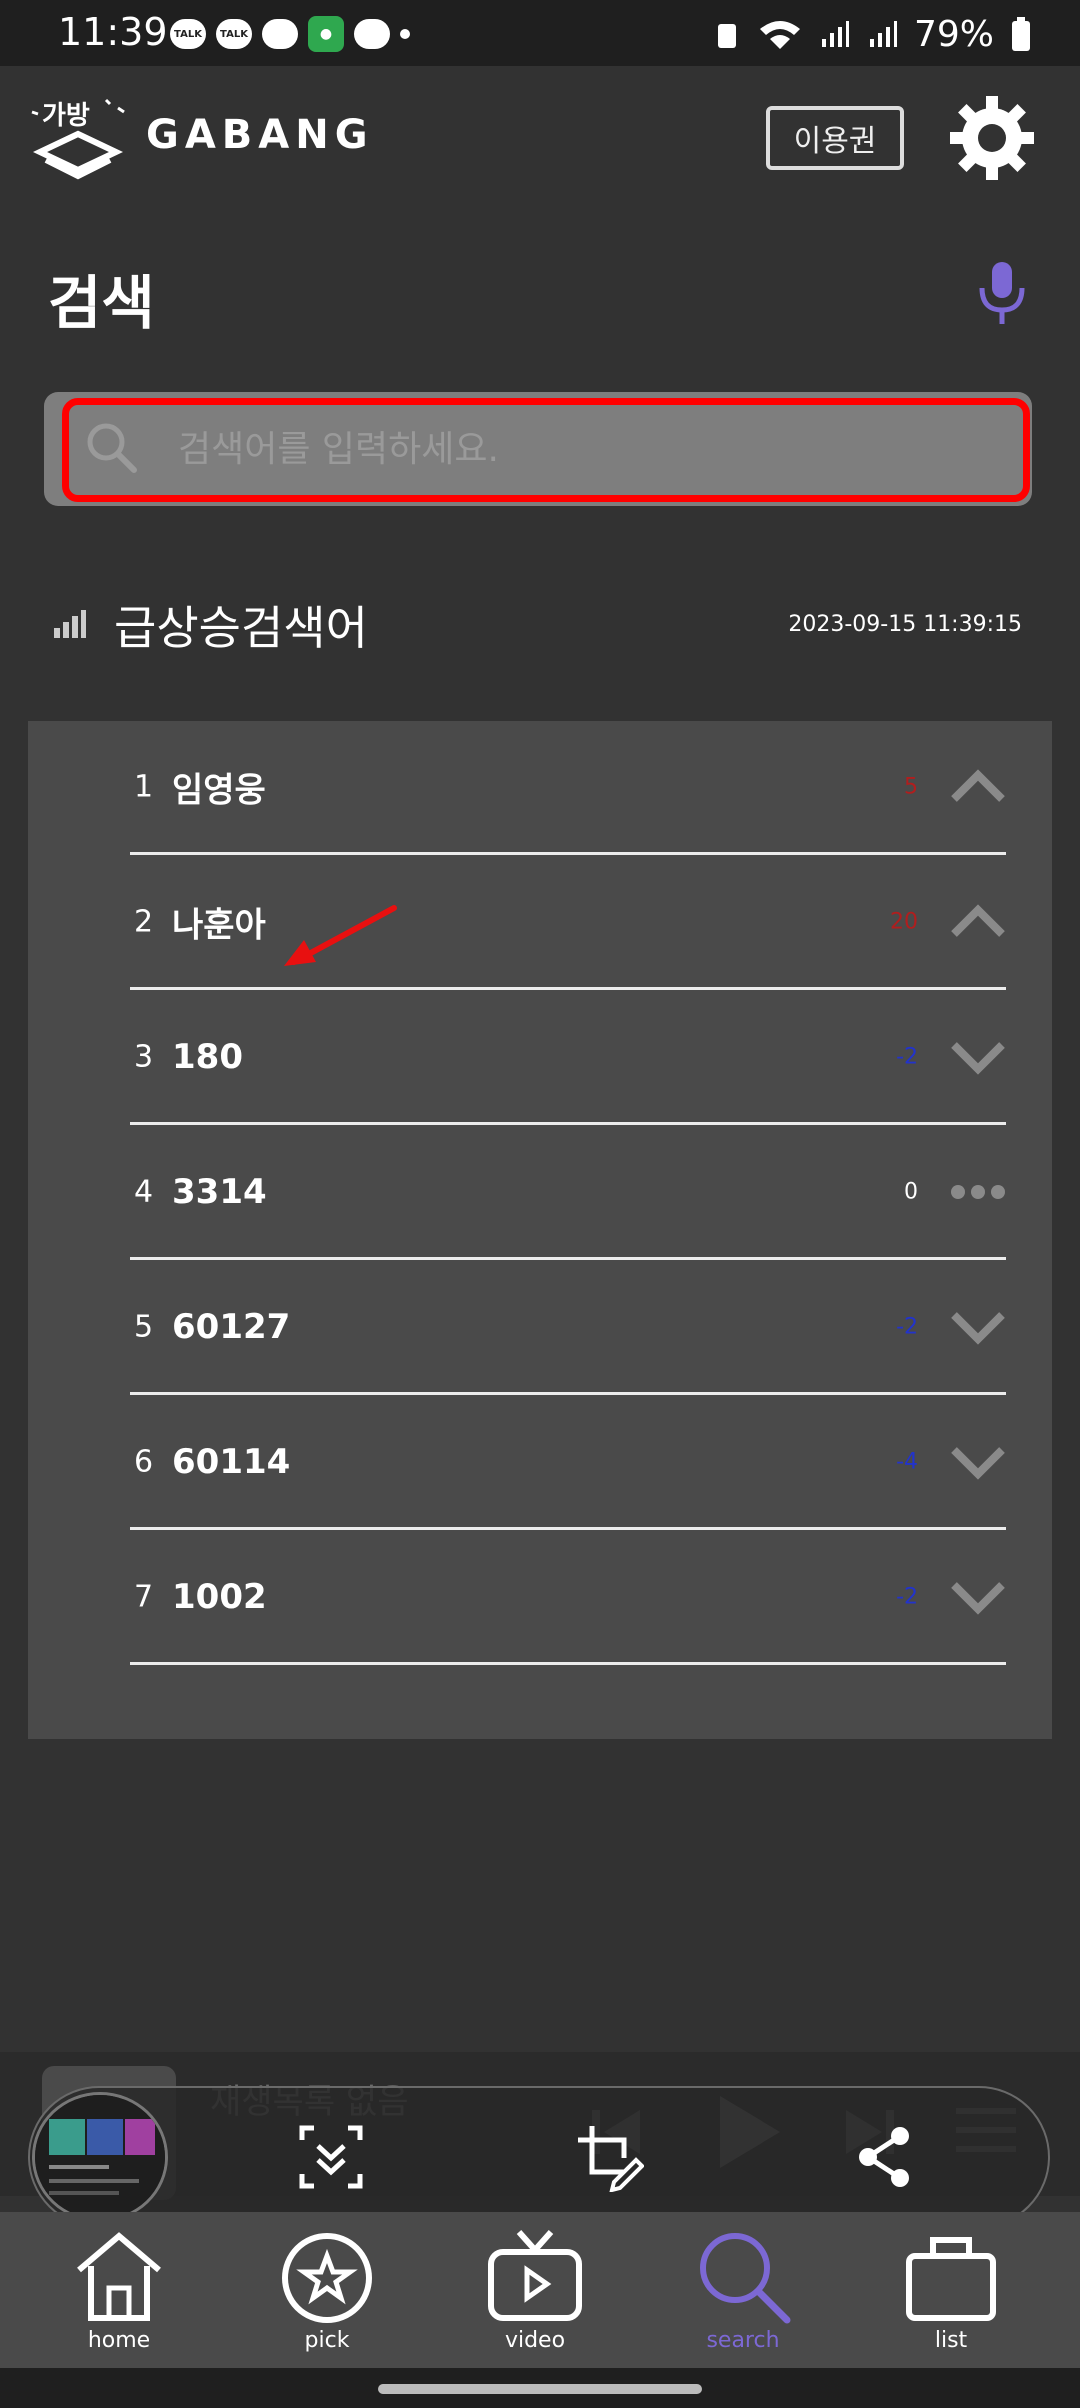 The width and height of the screenshot is (1080, 2408). Describe the element at coordinates (907, 1461) in the screenshot. I see `rank-delta: -4` at that location.